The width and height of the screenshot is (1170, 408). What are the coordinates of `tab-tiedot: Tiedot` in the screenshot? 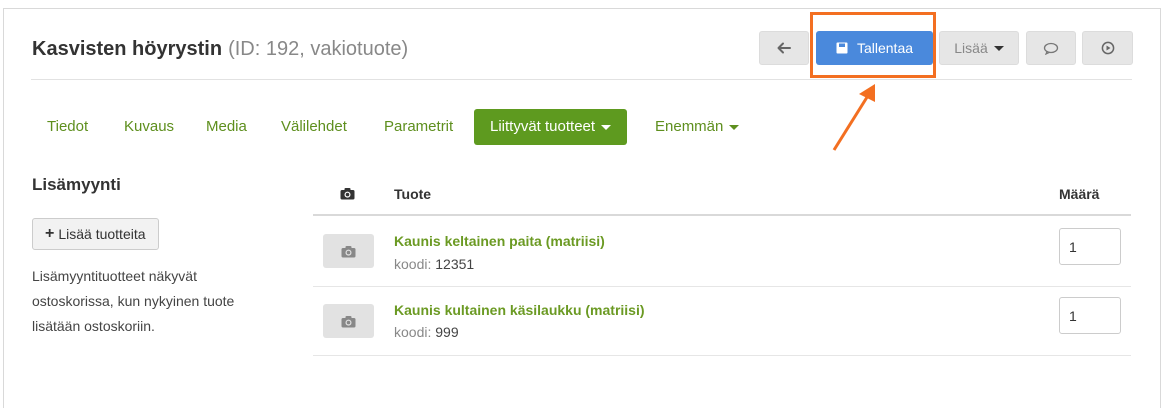 It's located at (67, 127).